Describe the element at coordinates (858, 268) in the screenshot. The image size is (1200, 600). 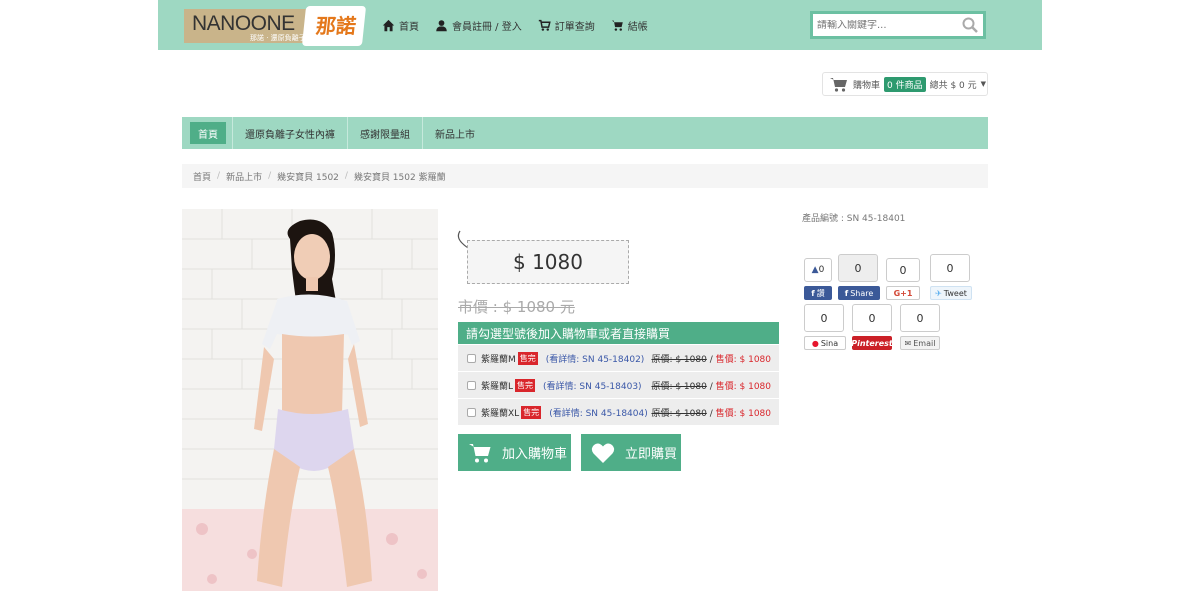
I see `fb-share-counter: 0` at that location.